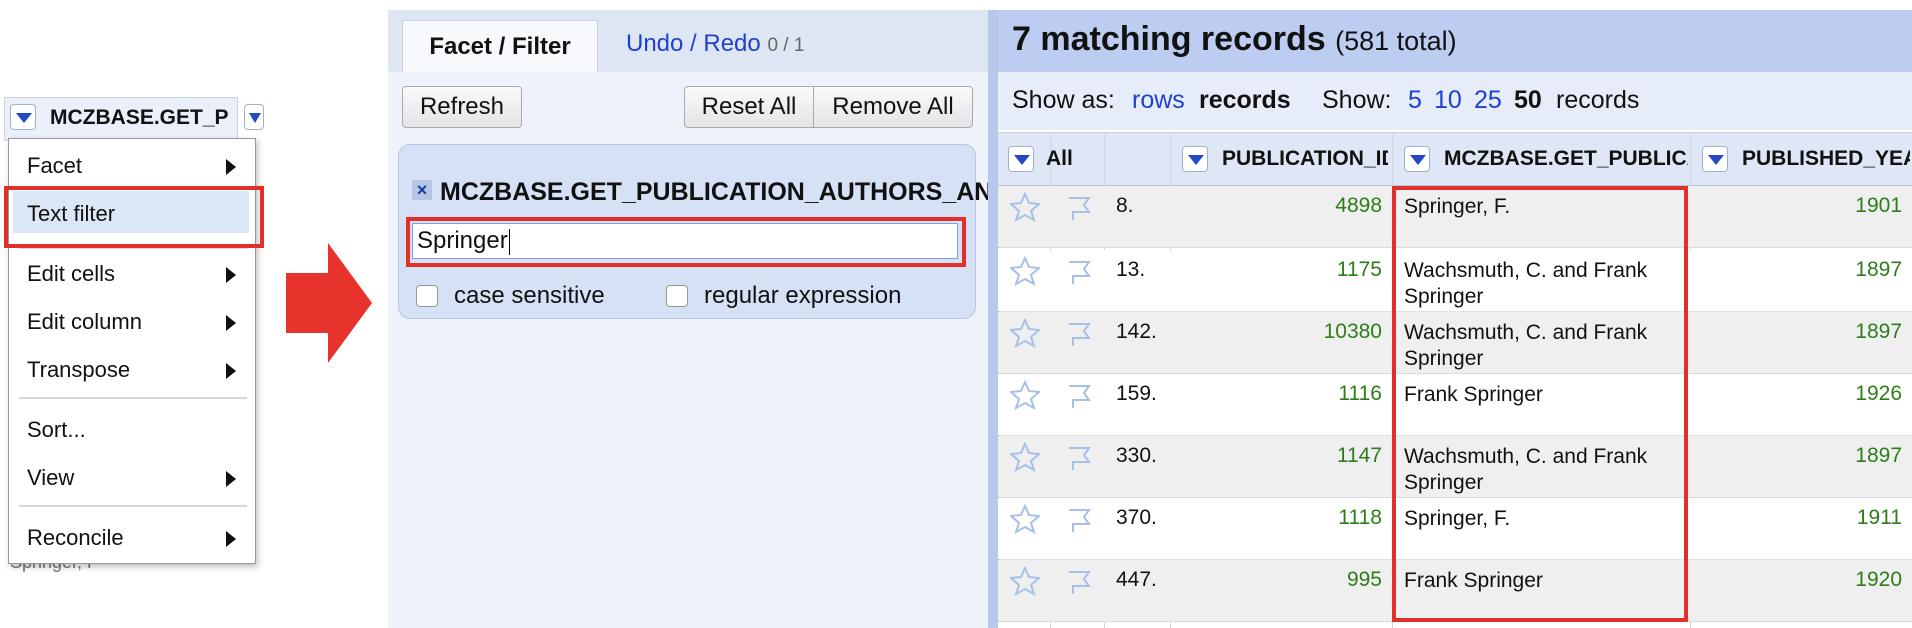 The height and width of the screenshot is (628, 1912). What do you see at coordinates (786, 45) in the screenshot?
I see `undo-count: 0 / 1` at bounding box center [786, 45].